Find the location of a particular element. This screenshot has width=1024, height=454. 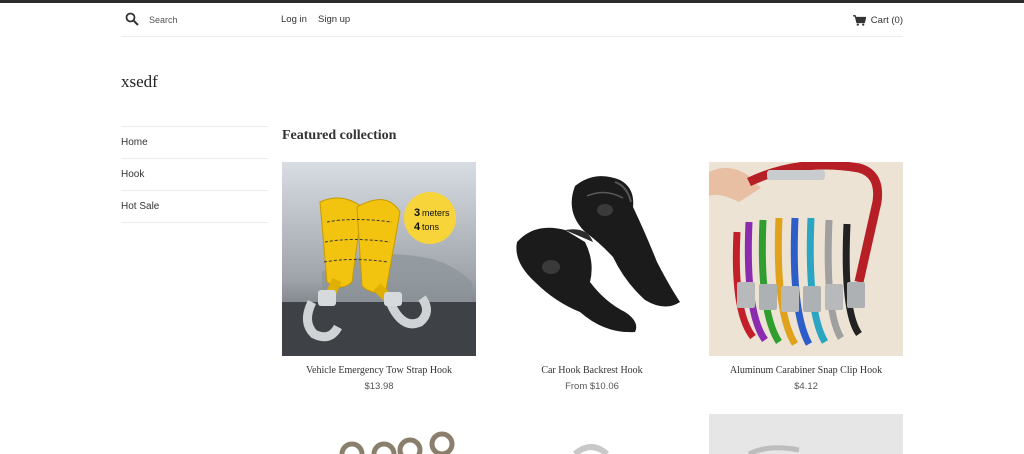

carabiner-image is located at coordinates (806, 259).